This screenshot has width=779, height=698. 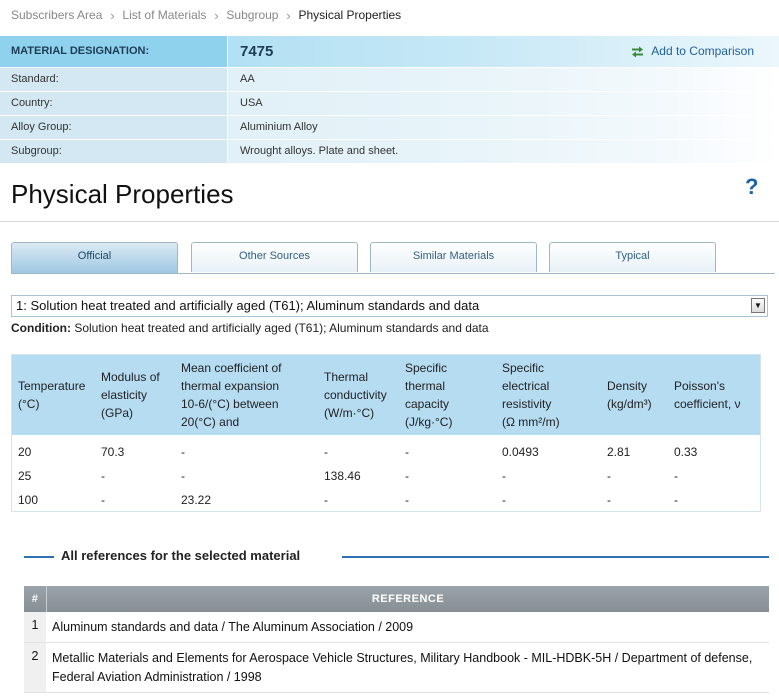 I want to click on column-number-header: #, so click(x=35, y=599).